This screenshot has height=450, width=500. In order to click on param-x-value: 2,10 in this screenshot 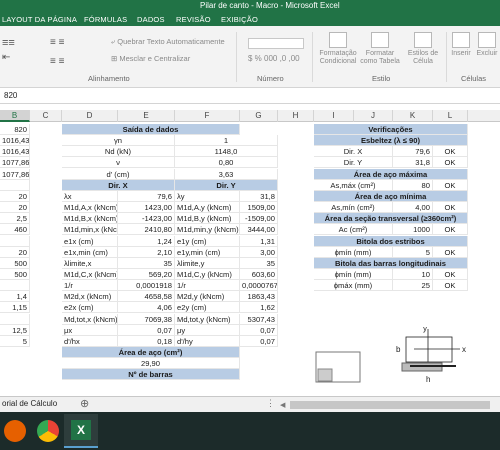, I will do `click(146, 252)`.